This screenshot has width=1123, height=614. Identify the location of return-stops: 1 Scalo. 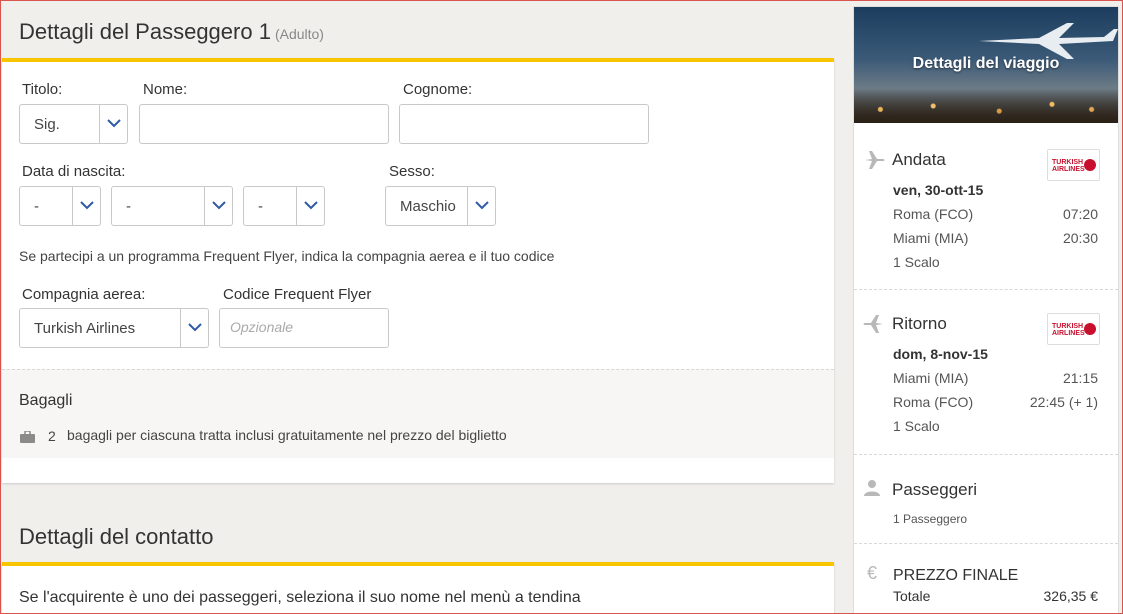
(916, 426).